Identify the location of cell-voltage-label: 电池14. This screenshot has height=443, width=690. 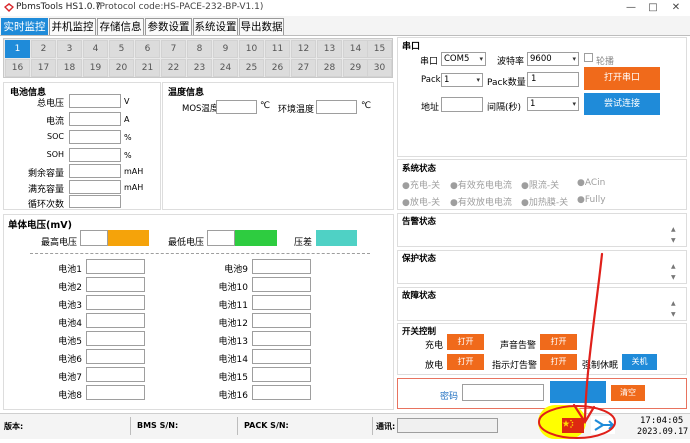
(233, 360).